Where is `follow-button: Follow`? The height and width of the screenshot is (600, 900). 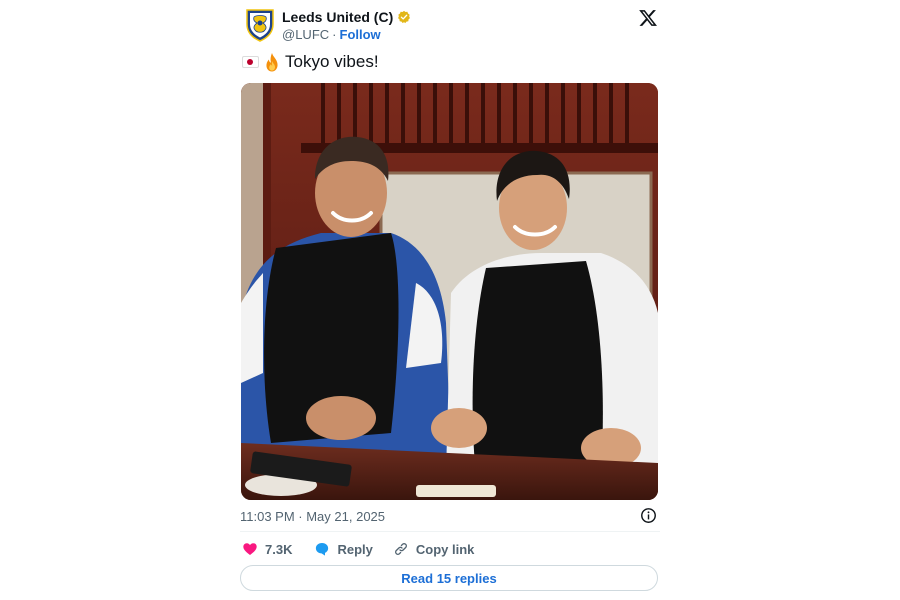
follow-button: Follow is located at coordinates (360, 34).